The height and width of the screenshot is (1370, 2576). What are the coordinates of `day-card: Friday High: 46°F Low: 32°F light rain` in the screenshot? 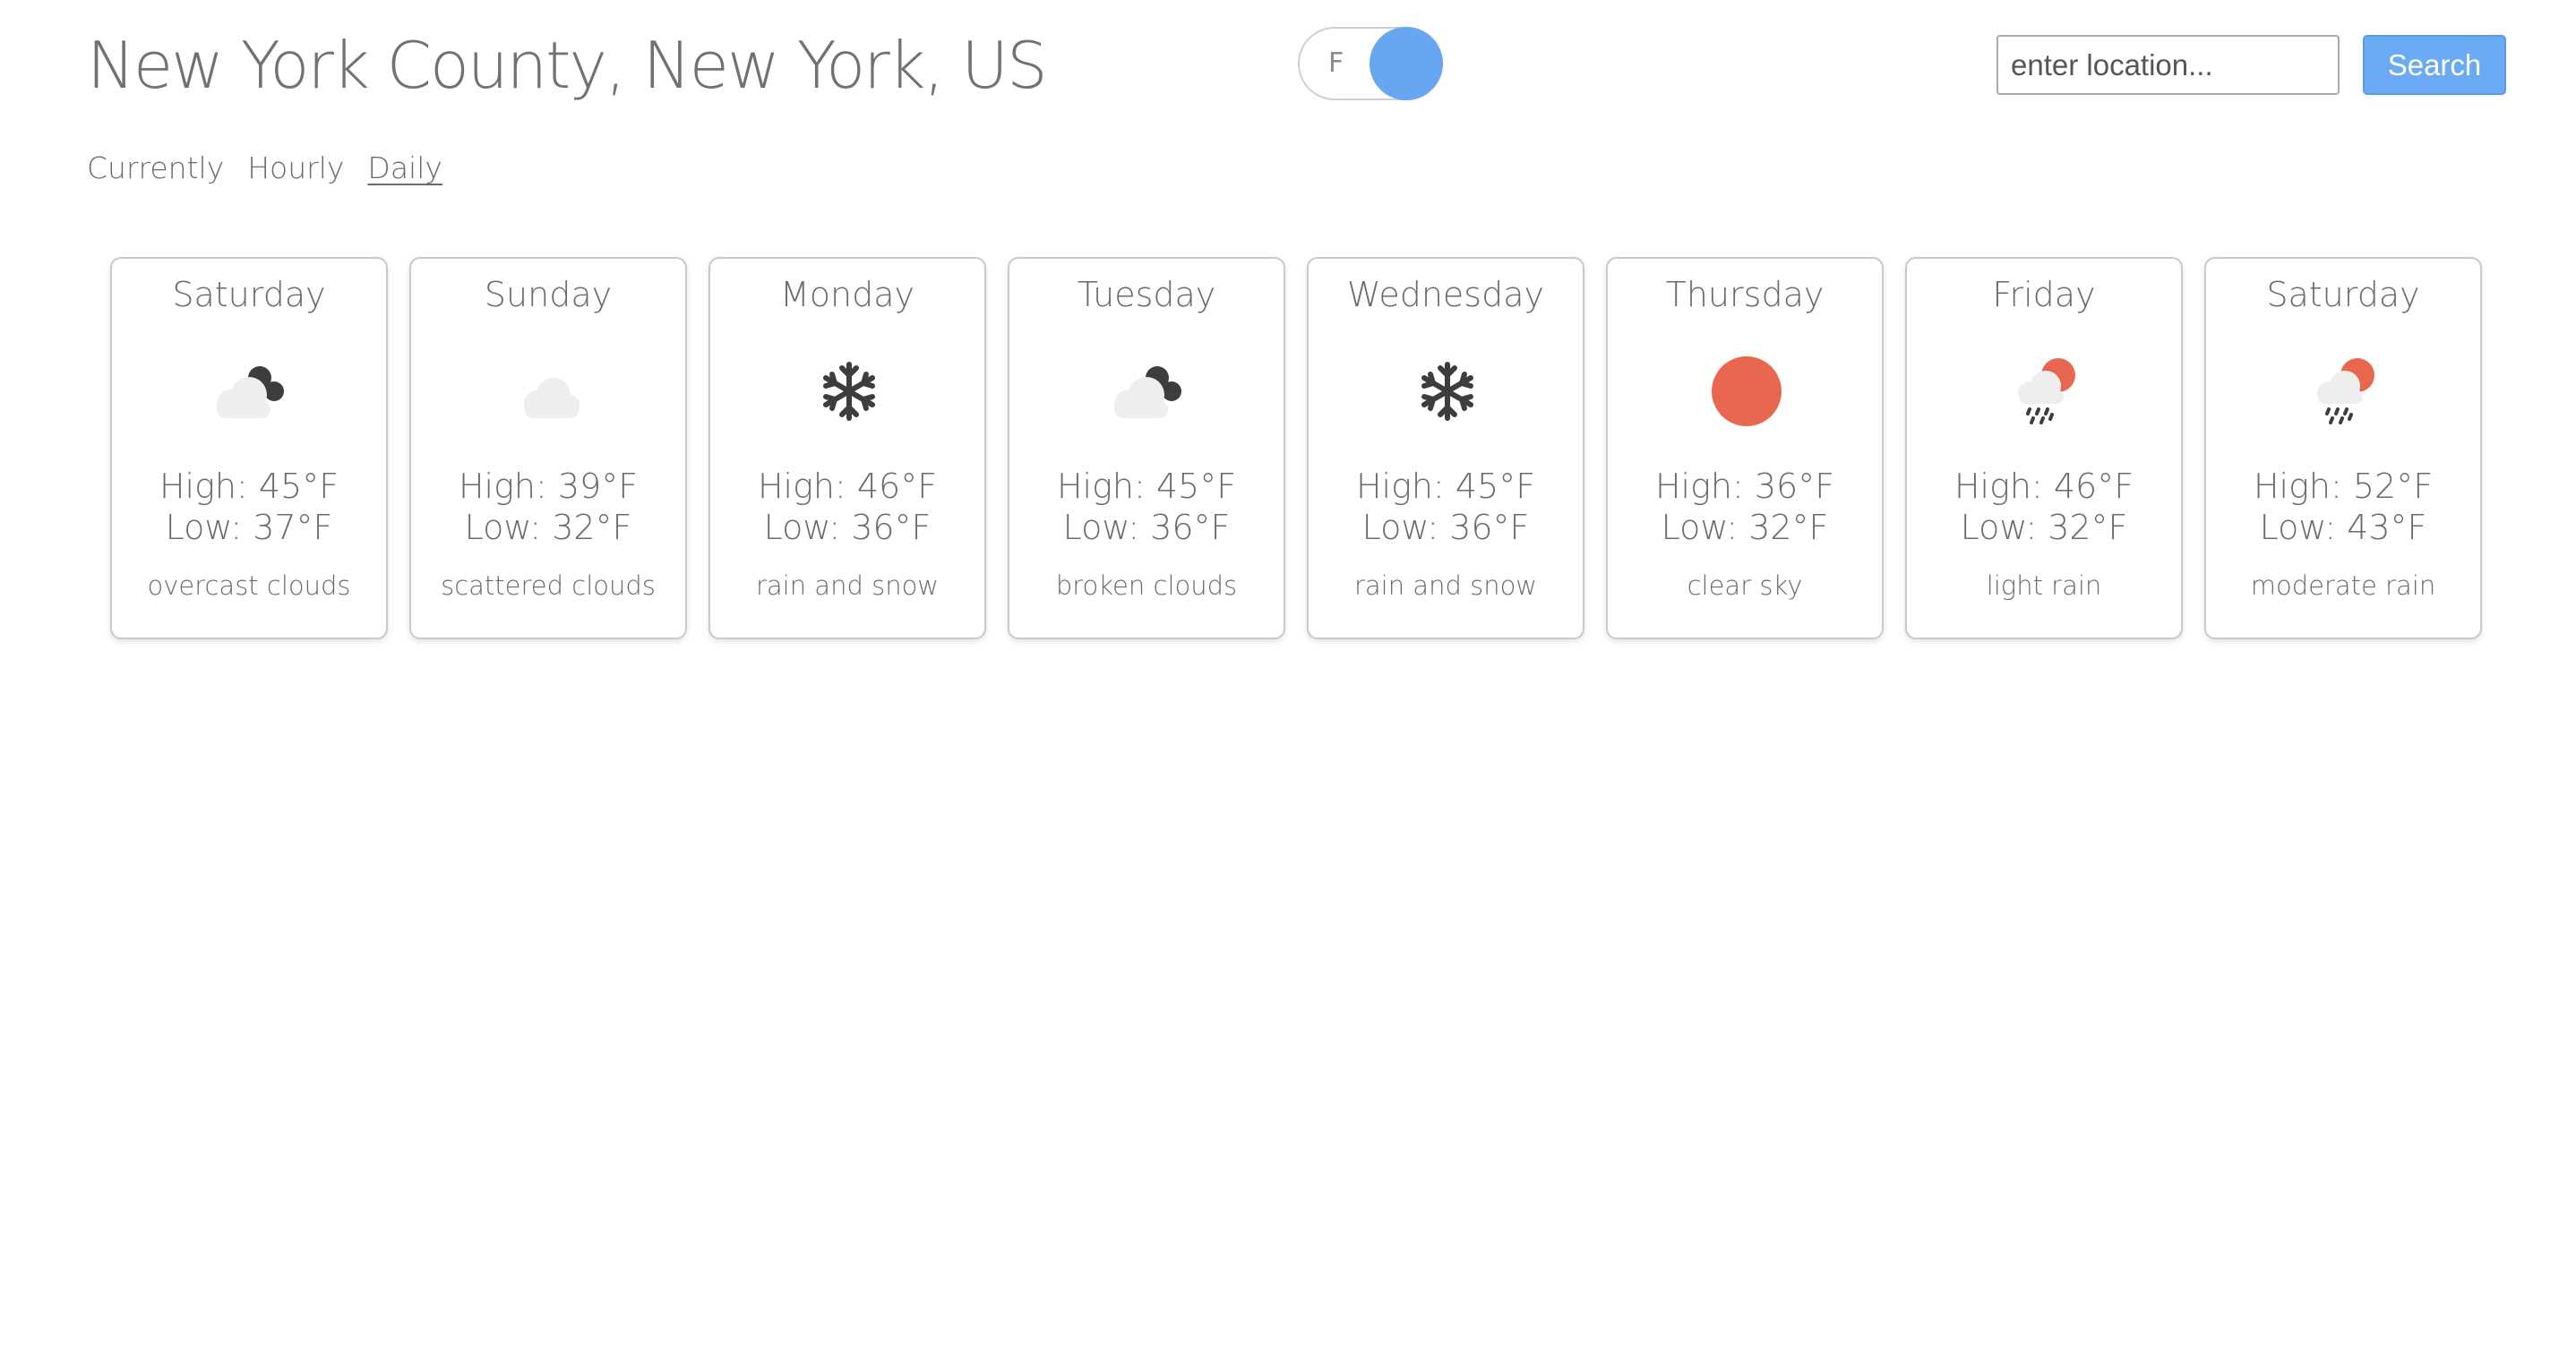 It's located at (2044, 448).